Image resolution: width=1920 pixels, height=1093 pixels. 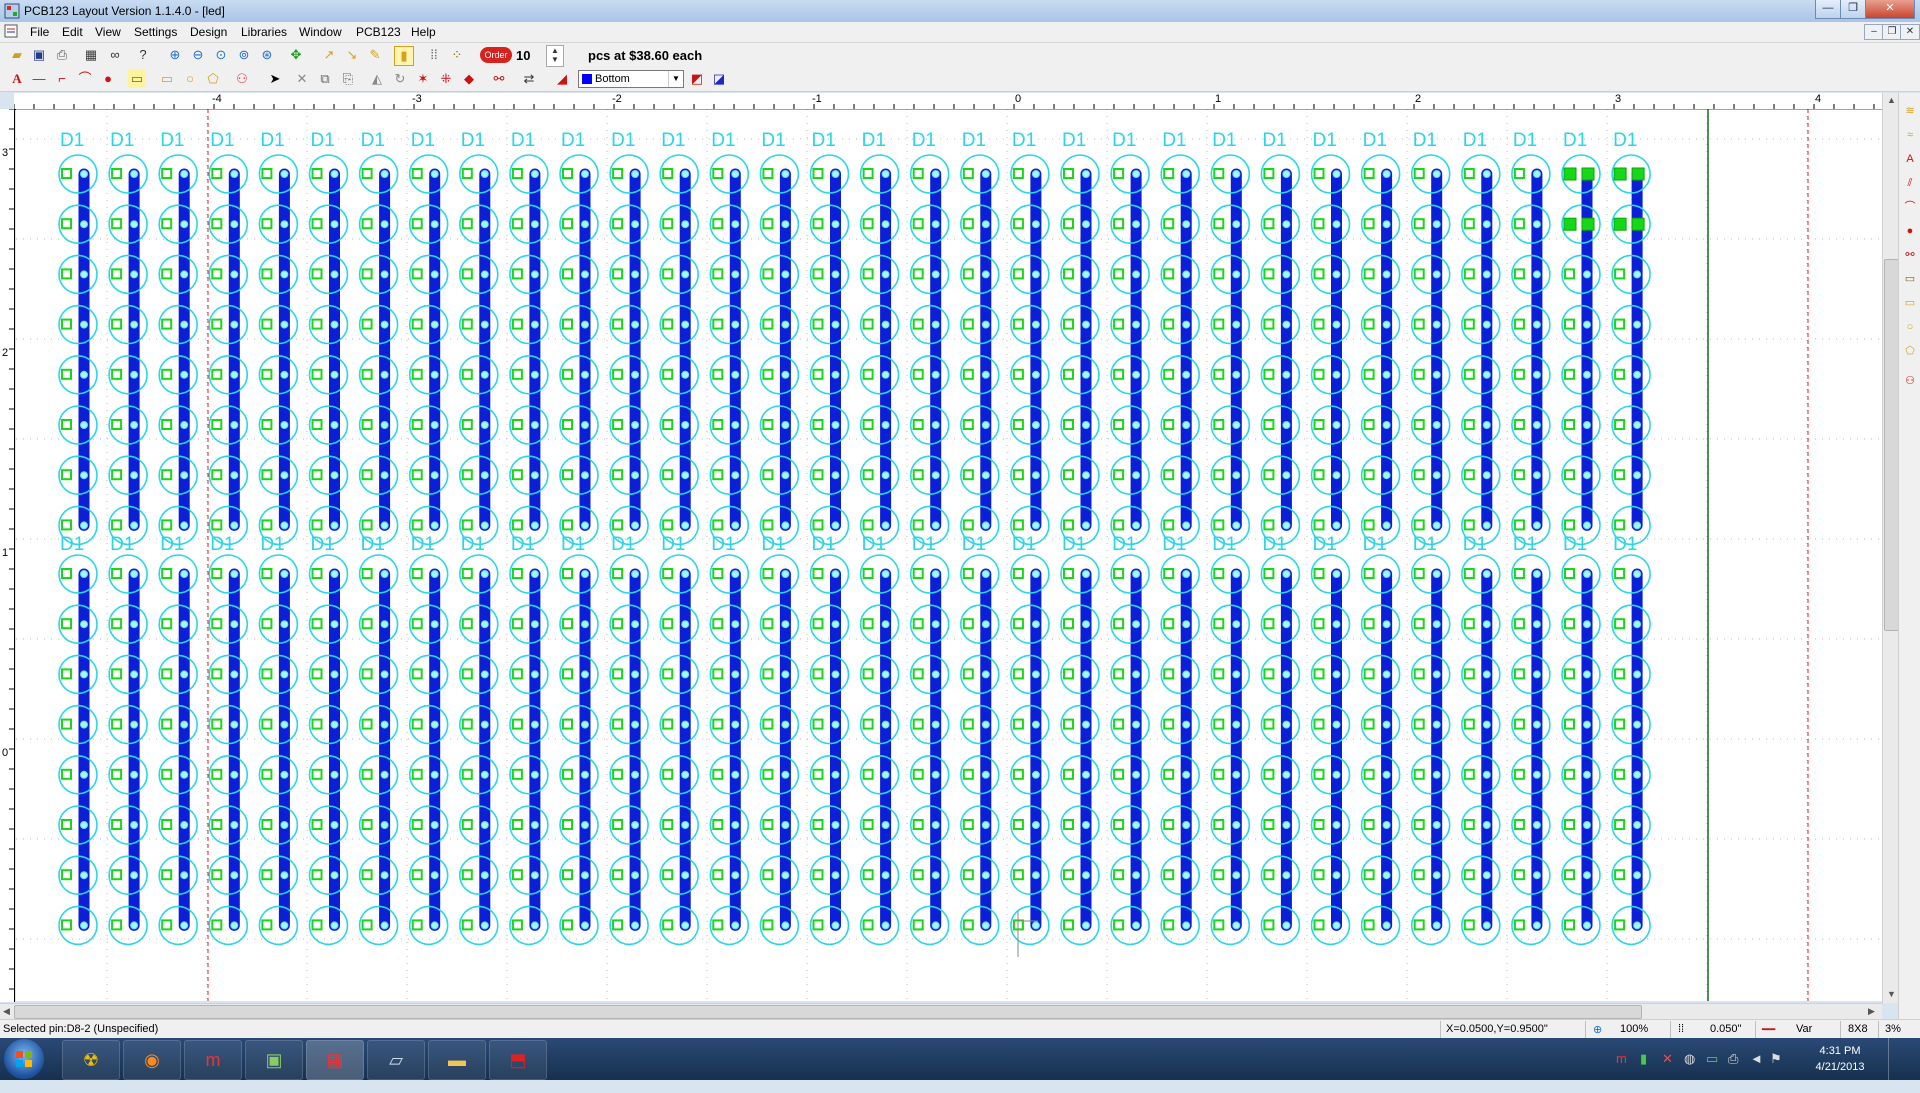 What do you see at coordinates (1756, 1072) in the screenshot?
I see `tray-volume-icon: ◄` at bounding box center [1756, 1072].